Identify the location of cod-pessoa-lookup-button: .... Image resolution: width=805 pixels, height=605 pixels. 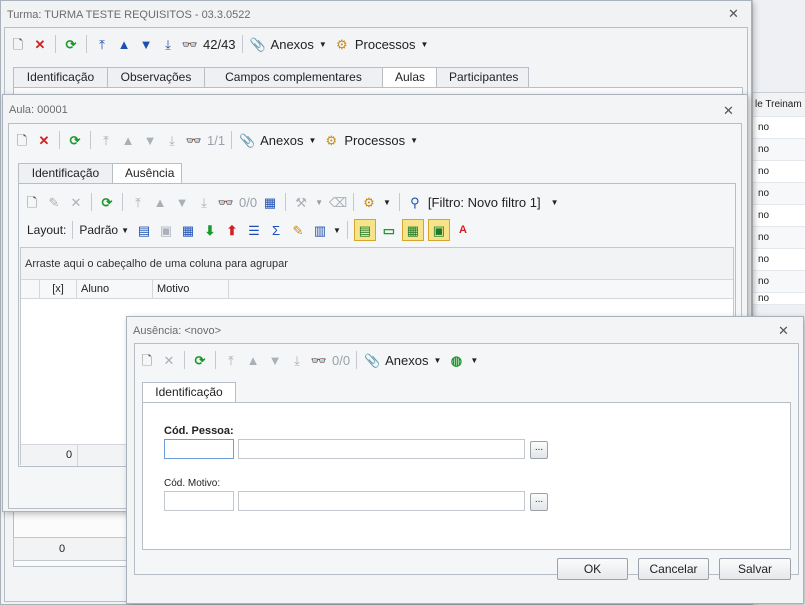
(539, 450).